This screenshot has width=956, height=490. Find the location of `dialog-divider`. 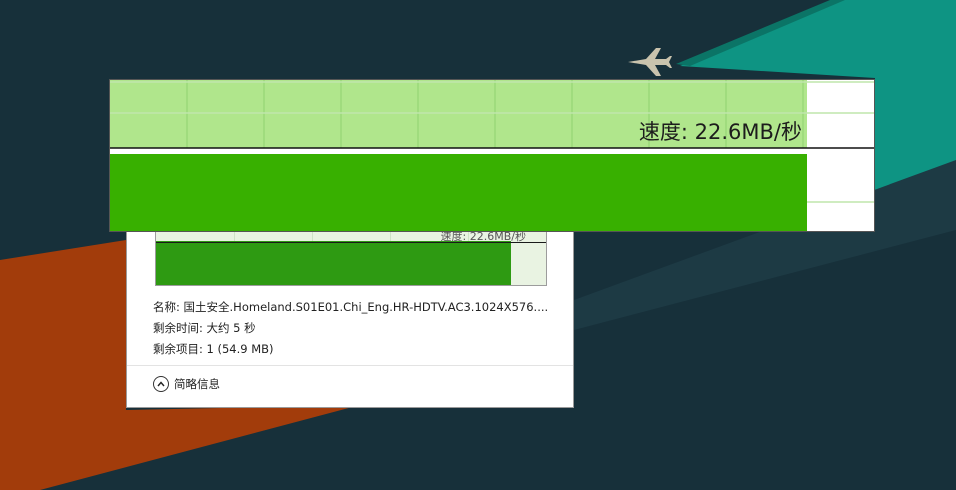

dialog-divider is located at coordinates (350, 365).